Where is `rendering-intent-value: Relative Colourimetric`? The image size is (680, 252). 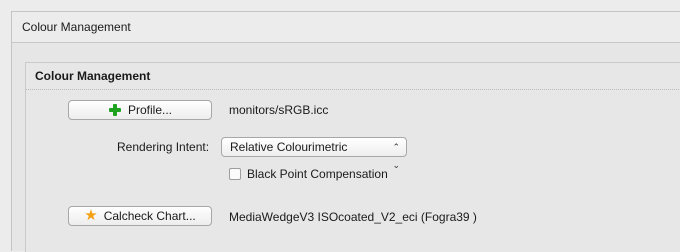
rendering-intent-value: Relative Colourimetric is located at coordinates (289, 147).